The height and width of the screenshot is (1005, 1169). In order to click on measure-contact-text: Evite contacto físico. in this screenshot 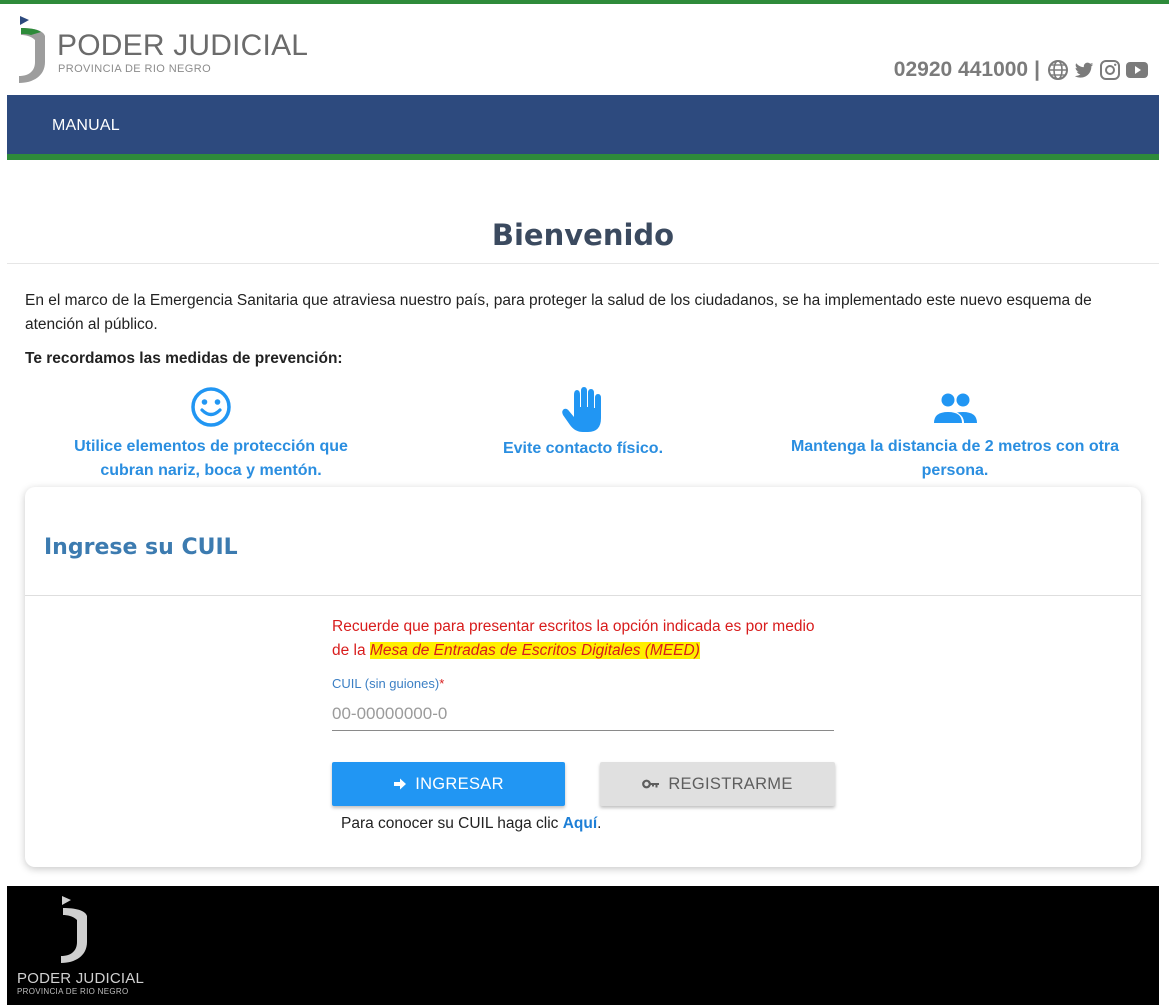, I will do `click(583, 448)`.